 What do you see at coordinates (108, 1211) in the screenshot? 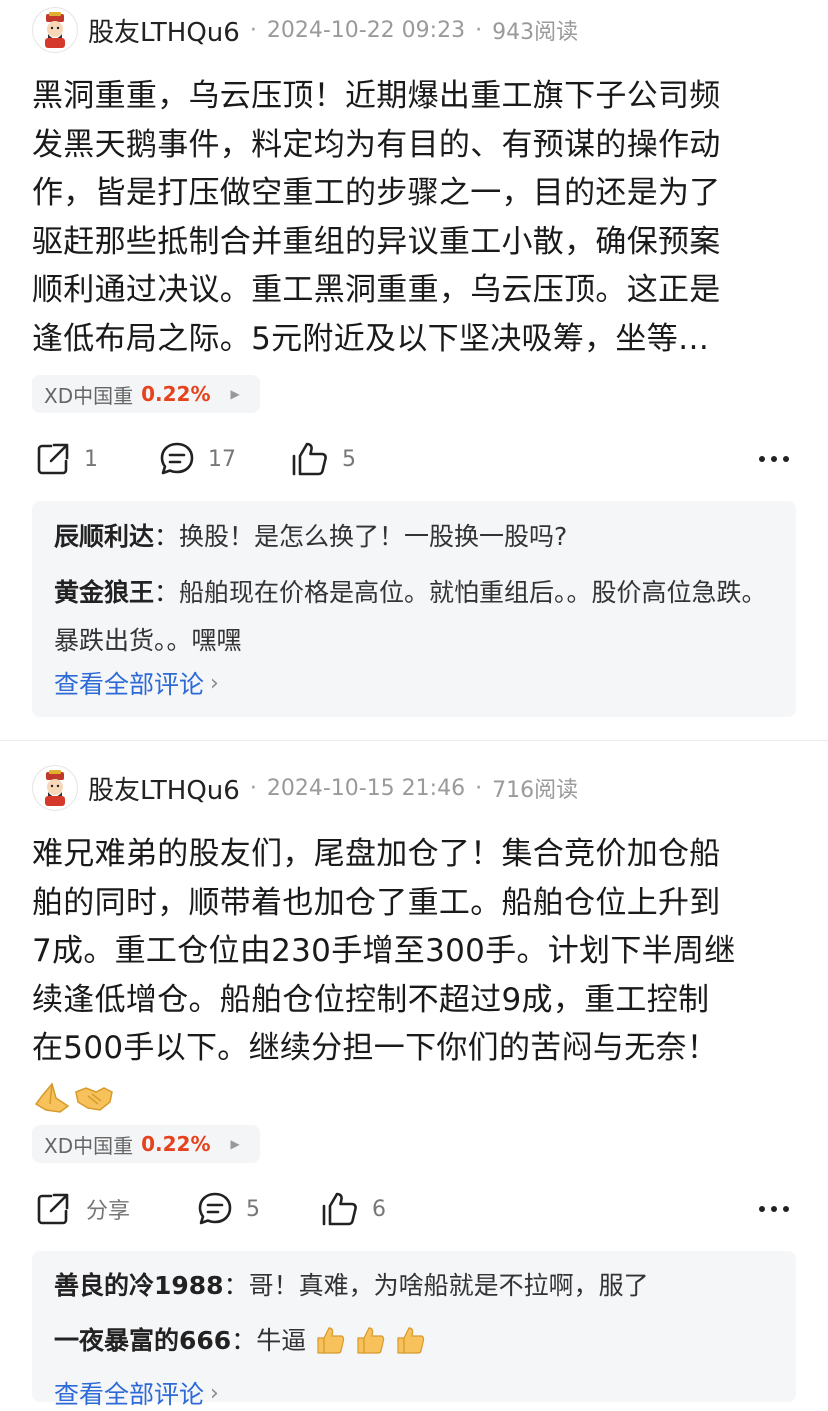
I see `share-label: 分享` at bounding box center [108, 1211].